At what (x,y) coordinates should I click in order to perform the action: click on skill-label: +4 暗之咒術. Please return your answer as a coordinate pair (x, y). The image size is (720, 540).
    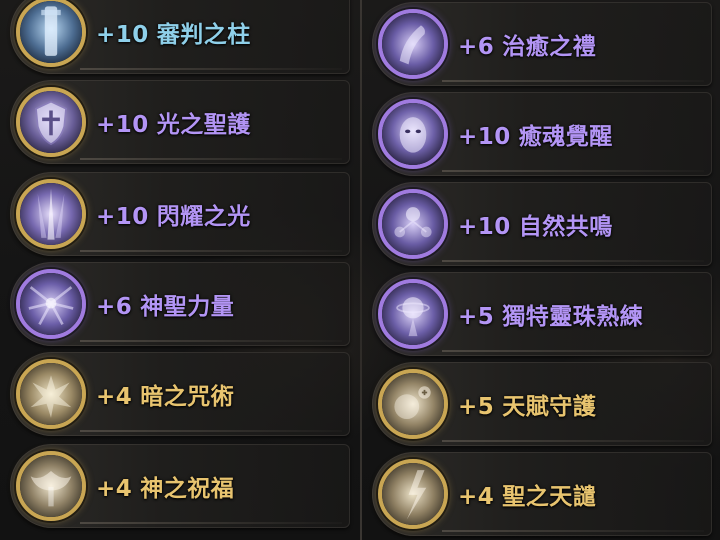
    Looking at the image, I should click on (165, 394).